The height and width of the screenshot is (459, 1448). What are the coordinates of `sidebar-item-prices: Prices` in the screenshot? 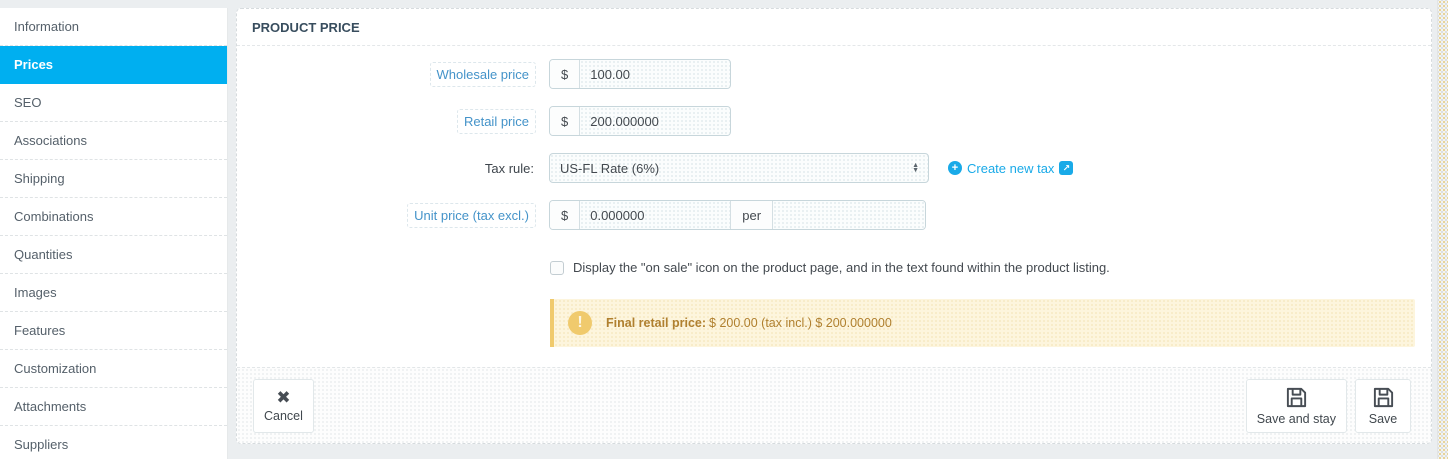 It's located at (113, 65).